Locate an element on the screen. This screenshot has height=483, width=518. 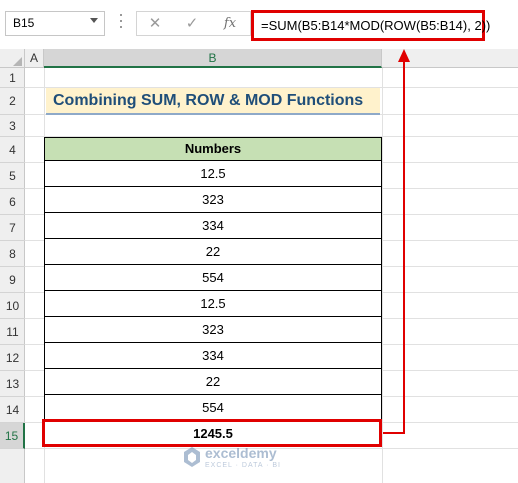
row-header-9: 9 is located at coordinates (12, 280).